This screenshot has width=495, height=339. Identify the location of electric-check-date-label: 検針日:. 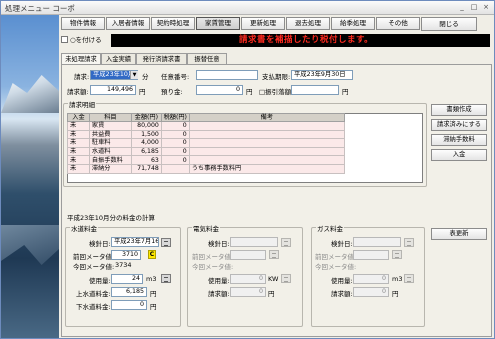
(219, 244).